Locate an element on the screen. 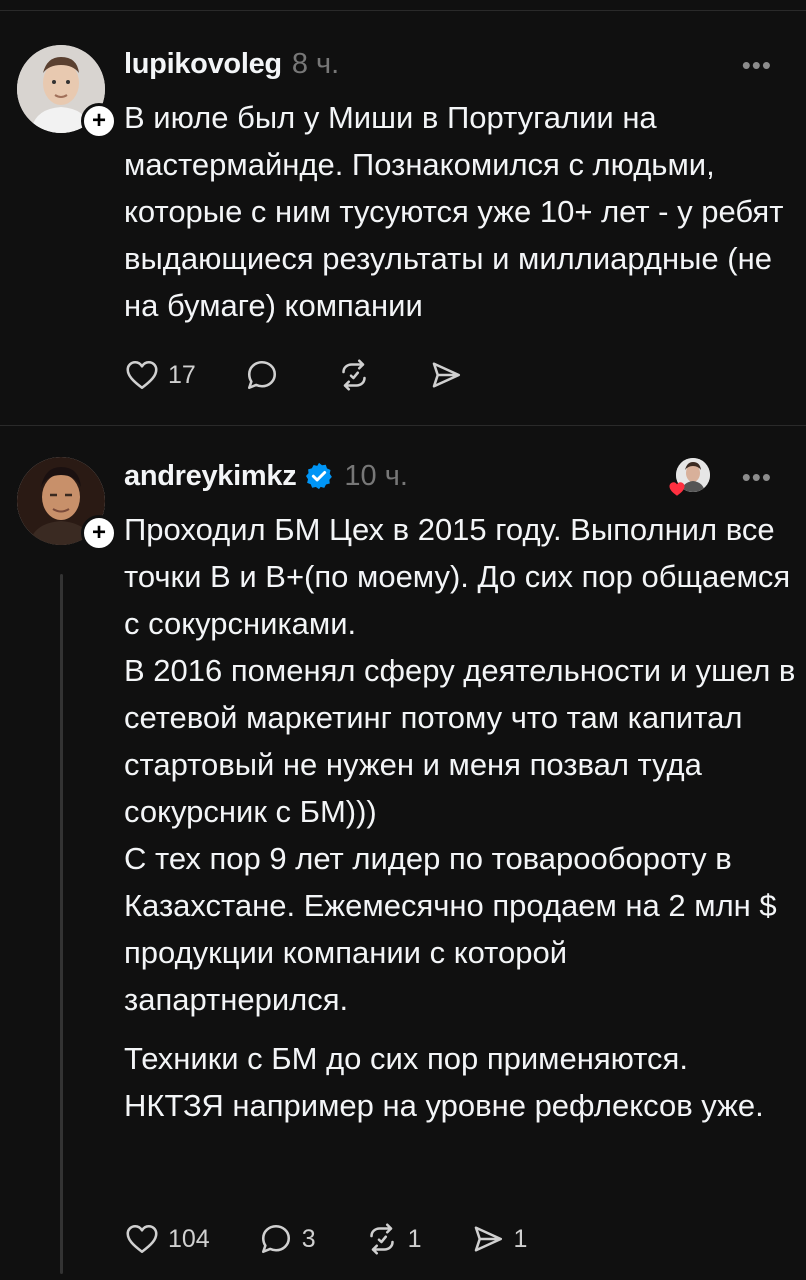 This screenshot has height=1280, width=806. action-bar: 104 3 1 1 is located at coordinates (349, 1239).